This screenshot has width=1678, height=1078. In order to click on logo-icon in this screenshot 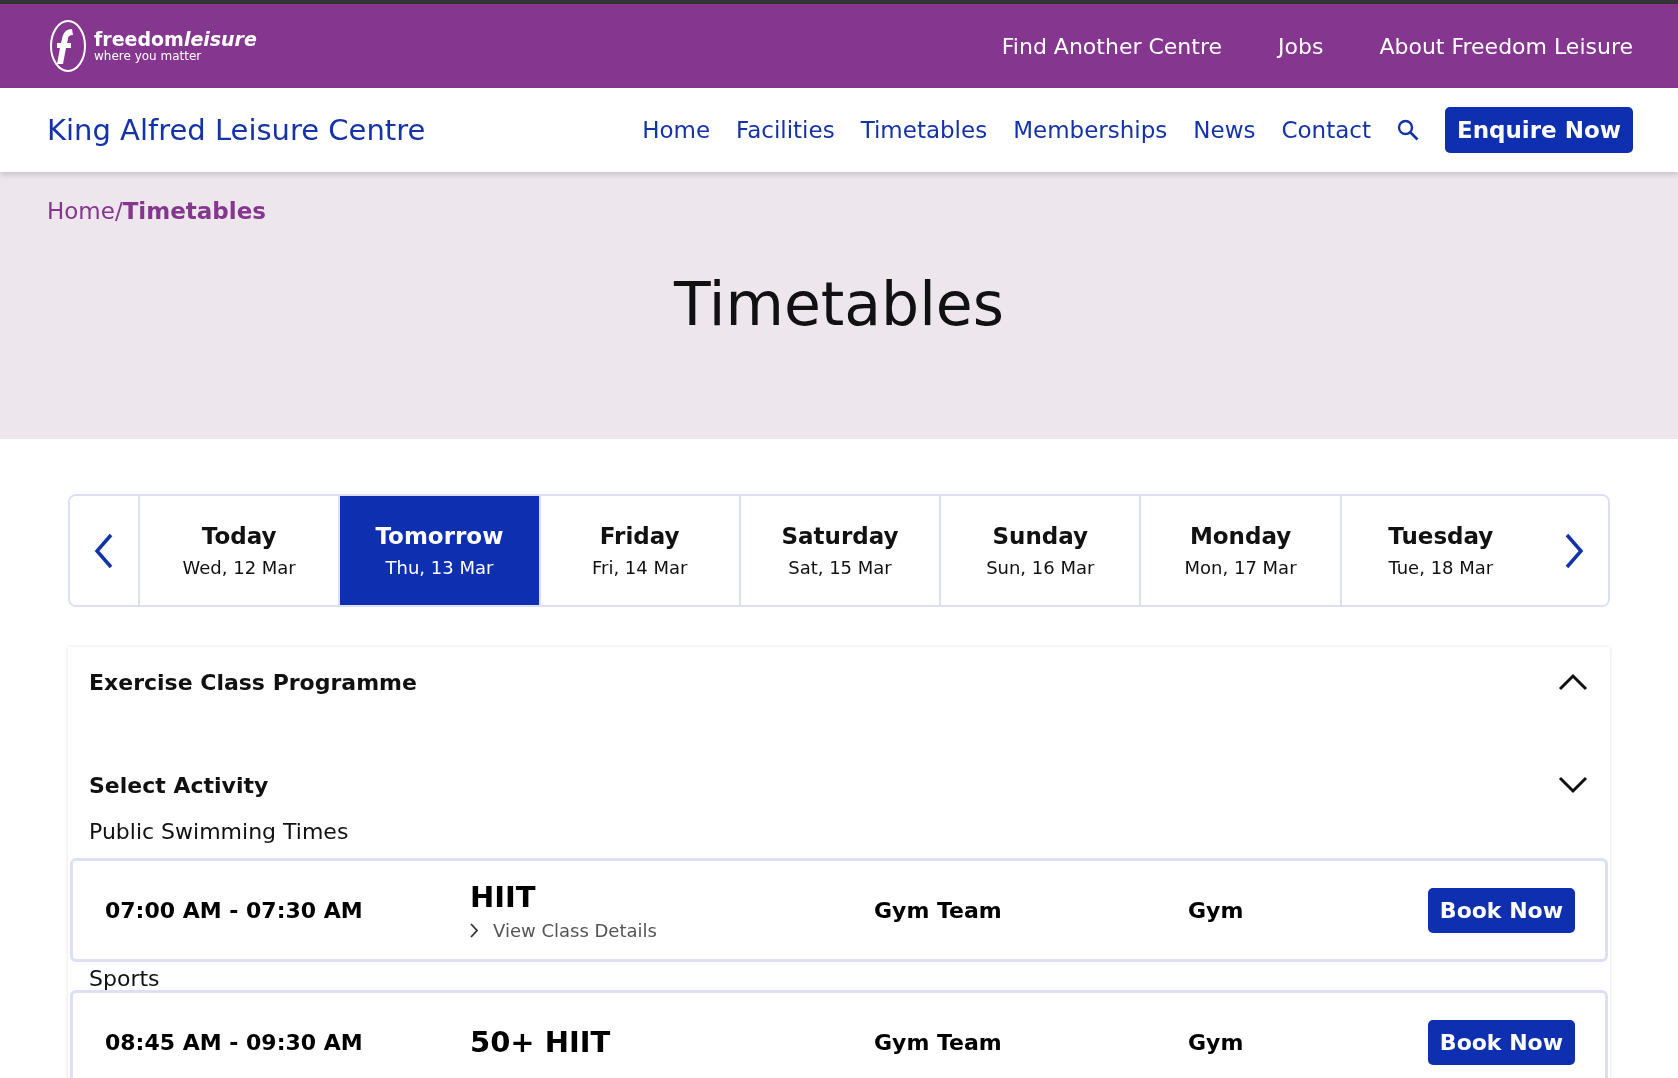, I will do `click(68, 46)`.